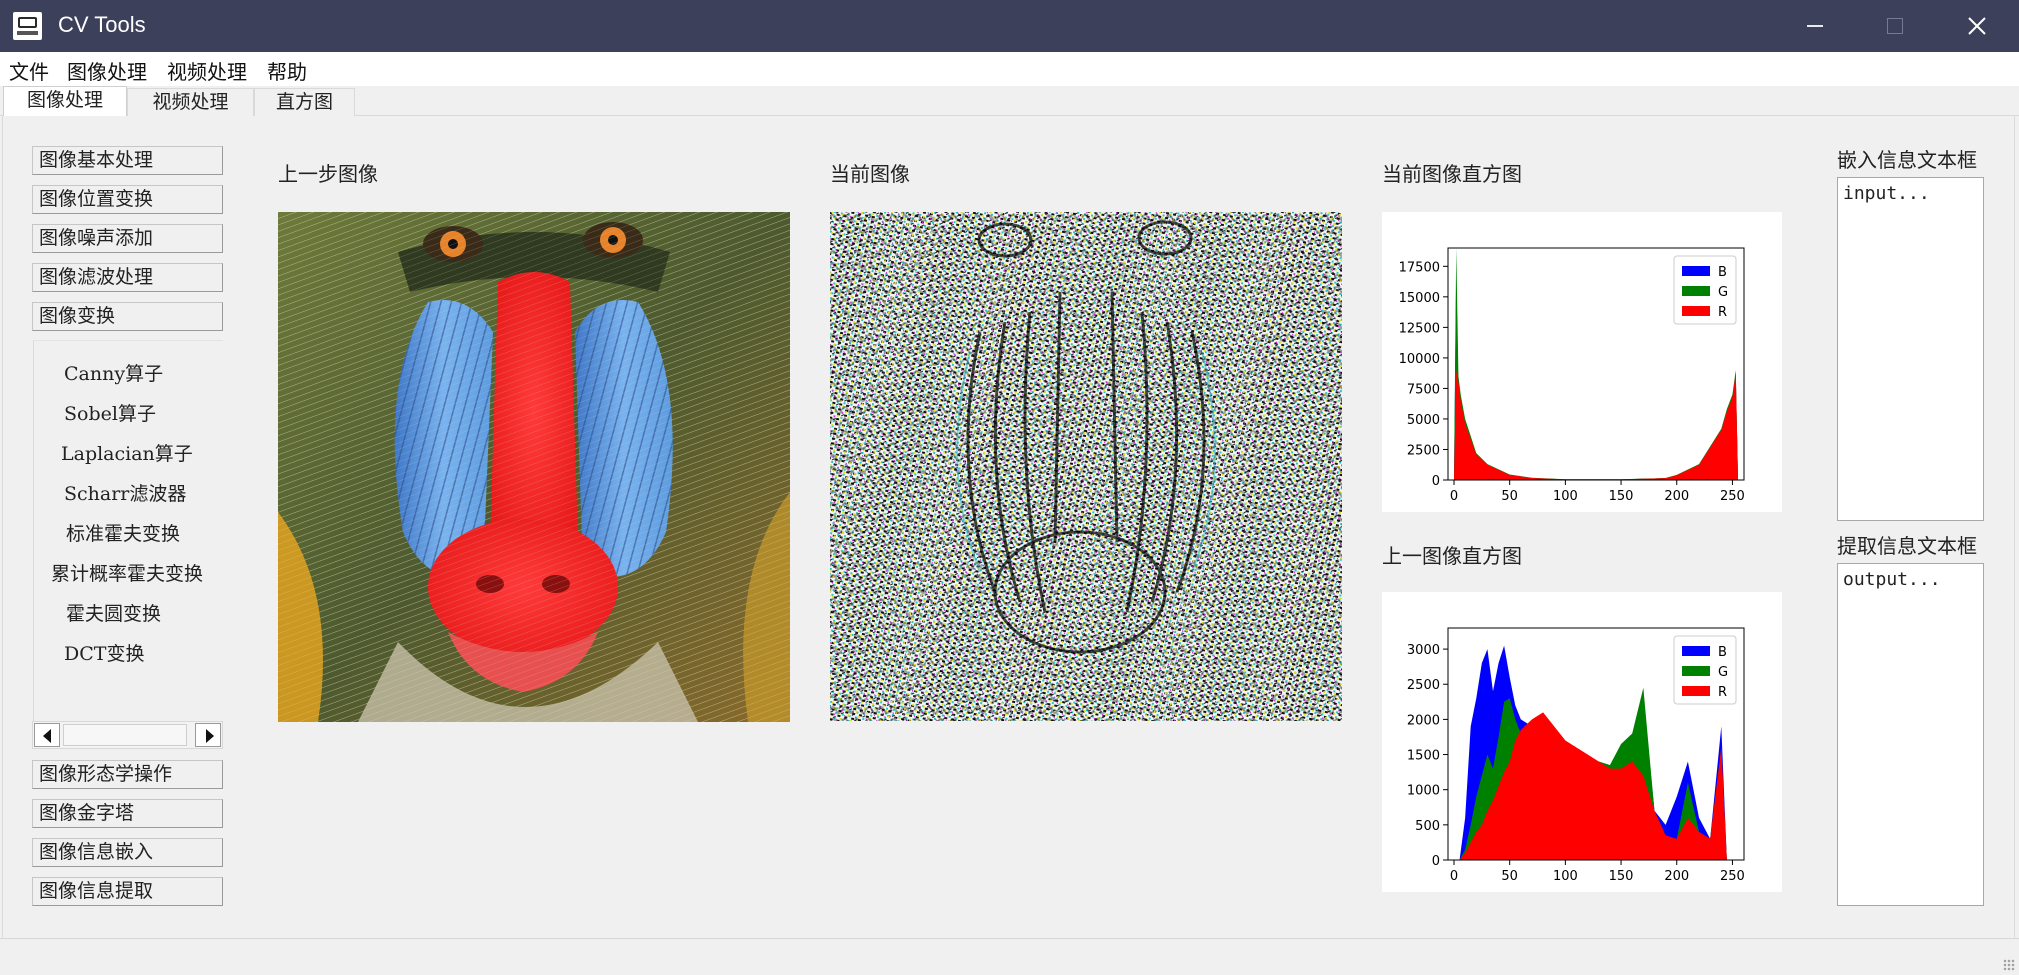 This screenshot has height=975, width=2019. What do you see at coordinates (1009, 69) in the screenshot?
I see `menu-bar: 文件 图像处理 视频处理 帮助` at bounding box center [1009, 69].